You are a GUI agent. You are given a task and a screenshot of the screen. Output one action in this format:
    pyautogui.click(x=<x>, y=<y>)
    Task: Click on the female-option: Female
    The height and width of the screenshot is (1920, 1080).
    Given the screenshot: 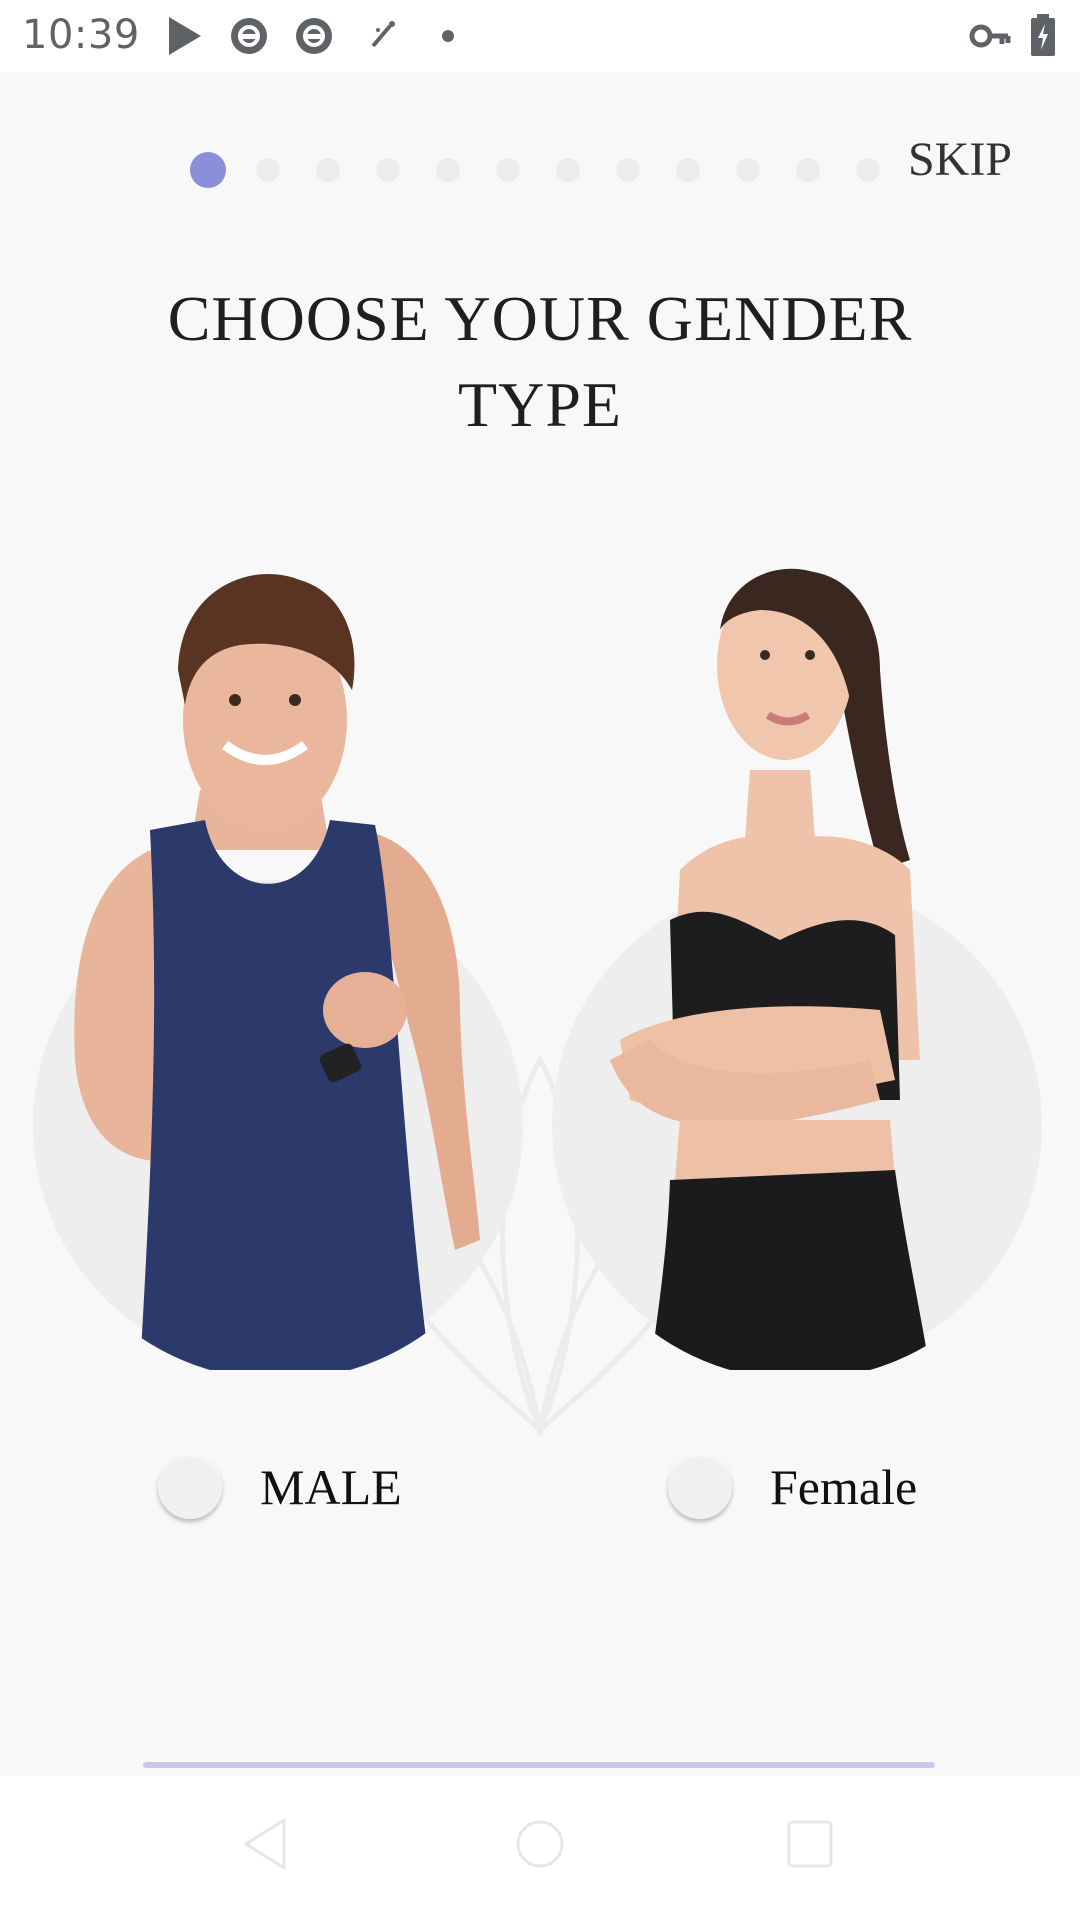 What is the action you would take?
    pyautogui.click(x=792, y=1487)
    